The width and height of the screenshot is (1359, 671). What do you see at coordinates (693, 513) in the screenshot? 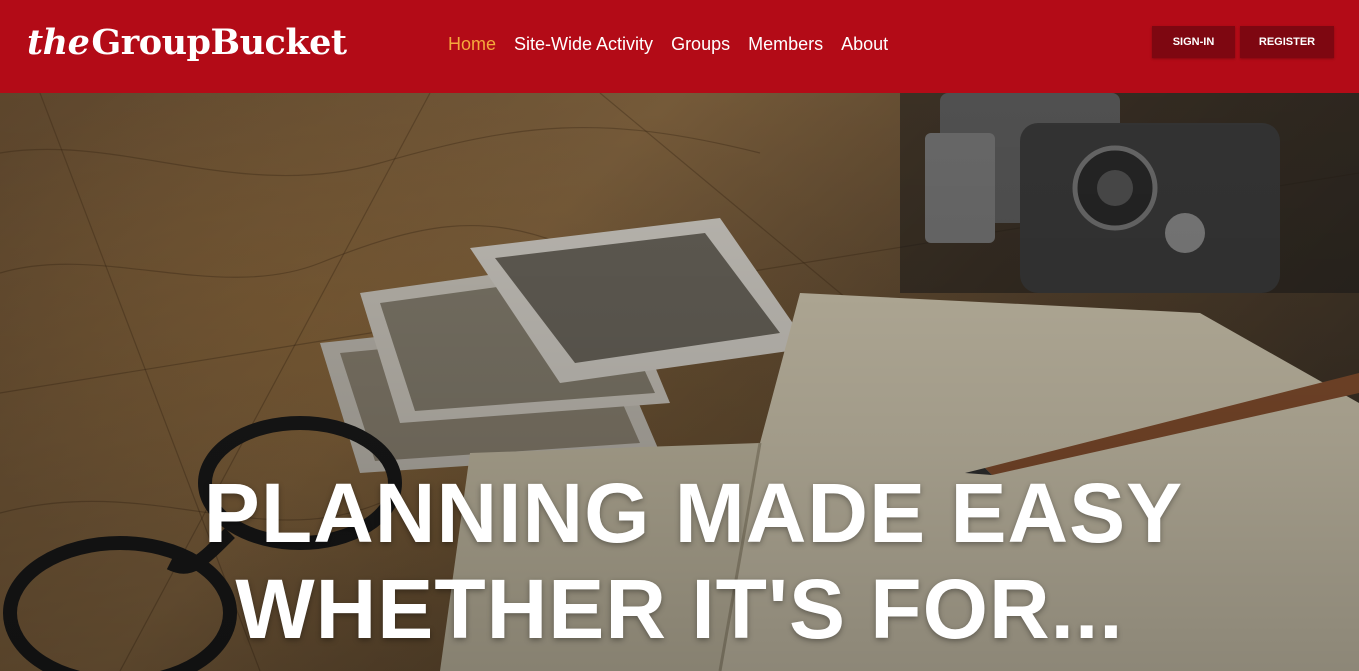
I see `hero-headline-line-1: PLANNING MADE EASY` at bounding box center [693, 513].